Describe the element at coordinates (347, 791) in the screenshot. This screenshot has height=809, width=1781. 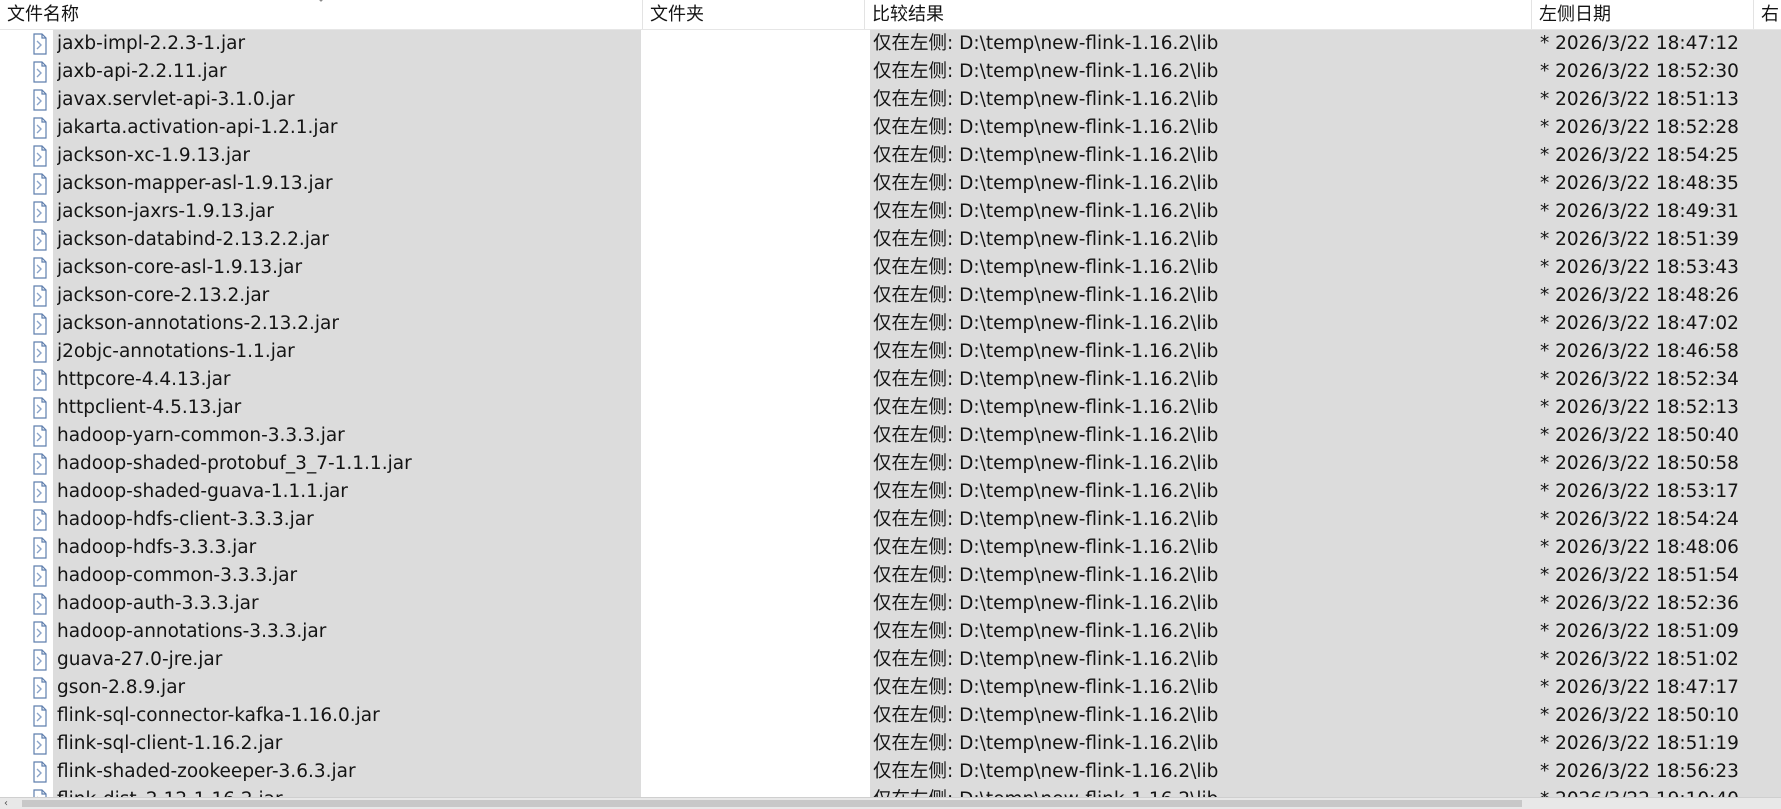
I see `file-name-cell: flink-dist_2.12-1.16.2.jar` at that location.